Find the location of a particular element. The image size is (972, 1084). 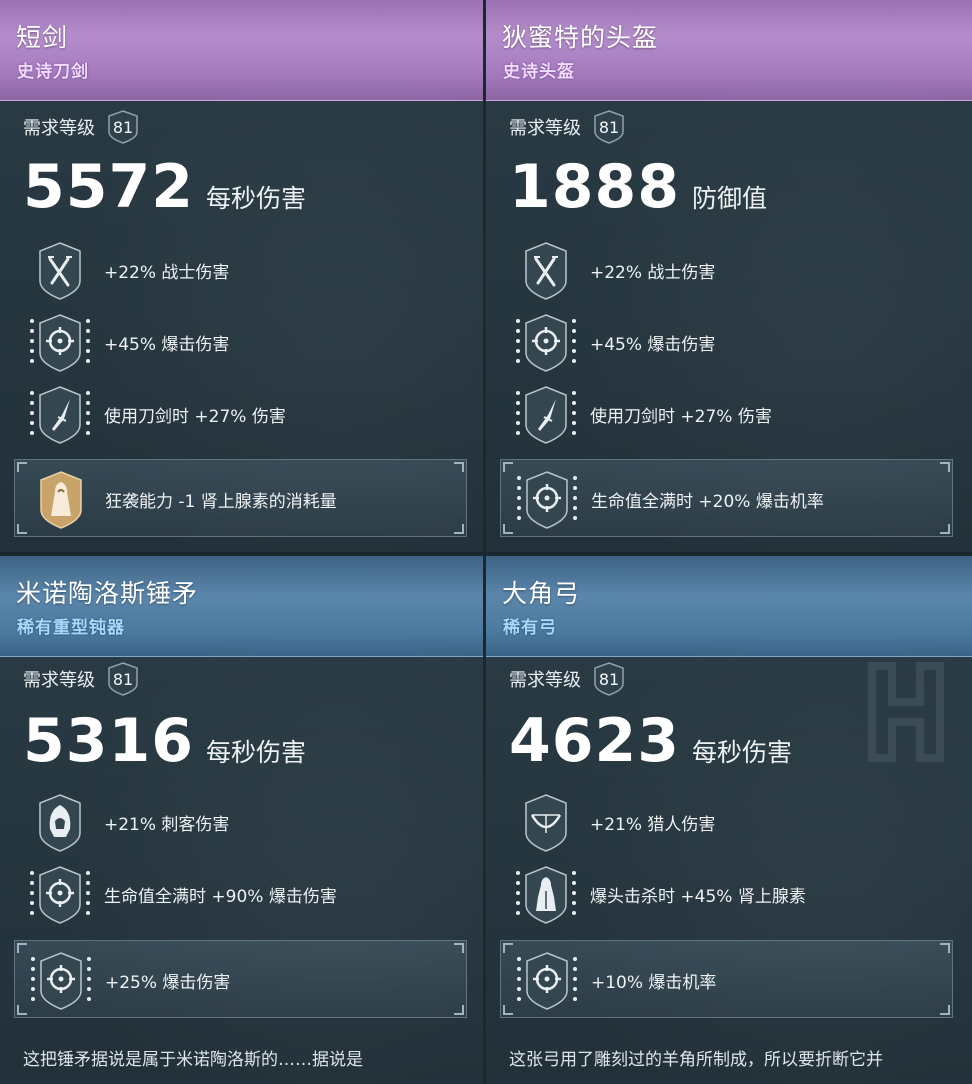

perk-text: 爆头击杀时 +45% 肾上腺素 is located at coordinates (698, 896).